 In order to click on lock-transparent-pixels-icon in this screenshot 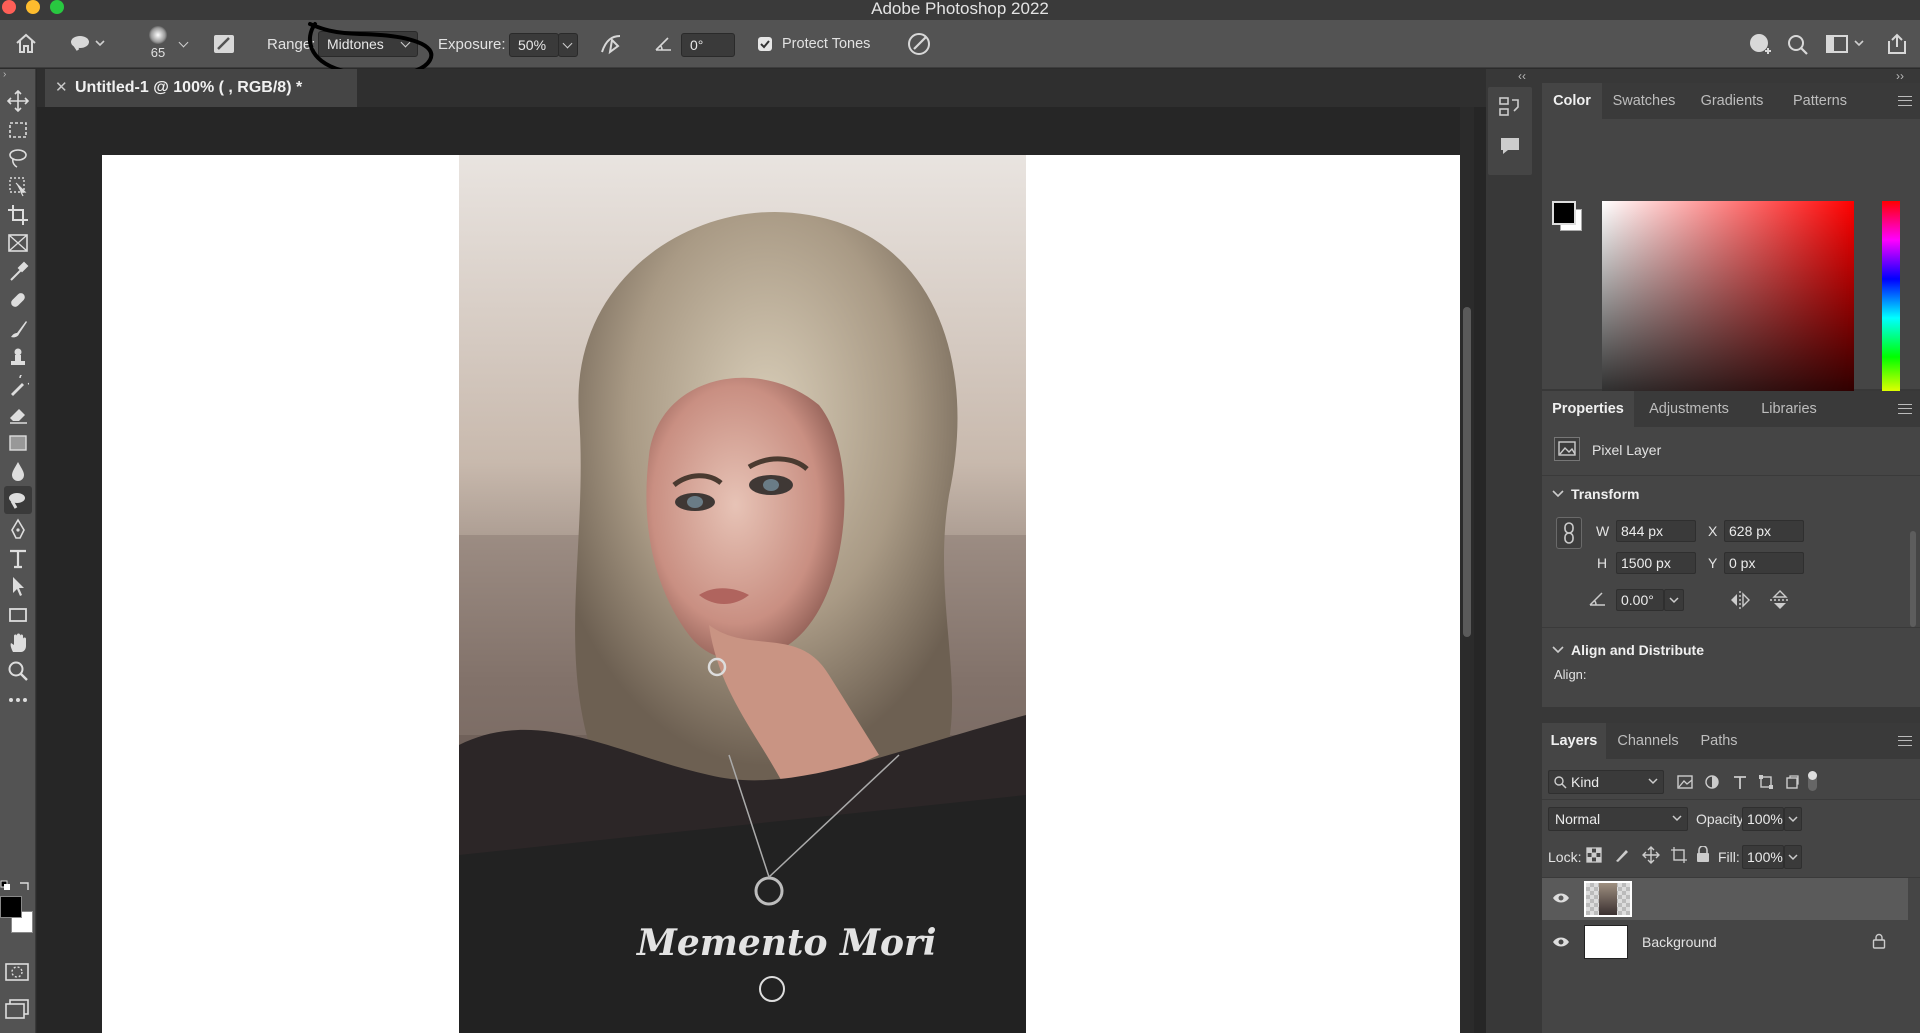, I will do `click(1594, 855)`.